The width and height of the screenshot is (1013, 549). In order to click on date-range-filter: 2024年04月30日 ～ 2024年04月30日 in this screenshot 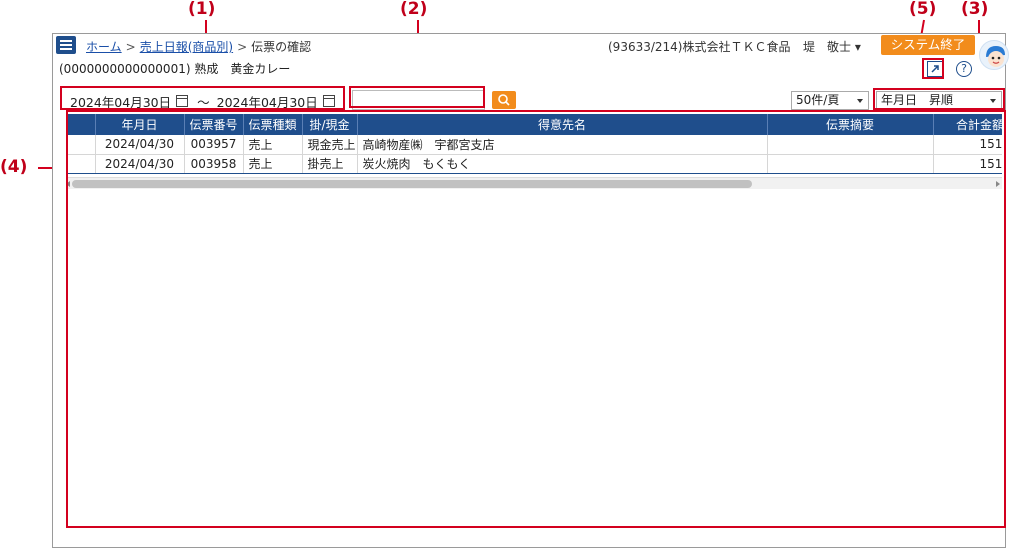, I will do `click(203, 101)`.